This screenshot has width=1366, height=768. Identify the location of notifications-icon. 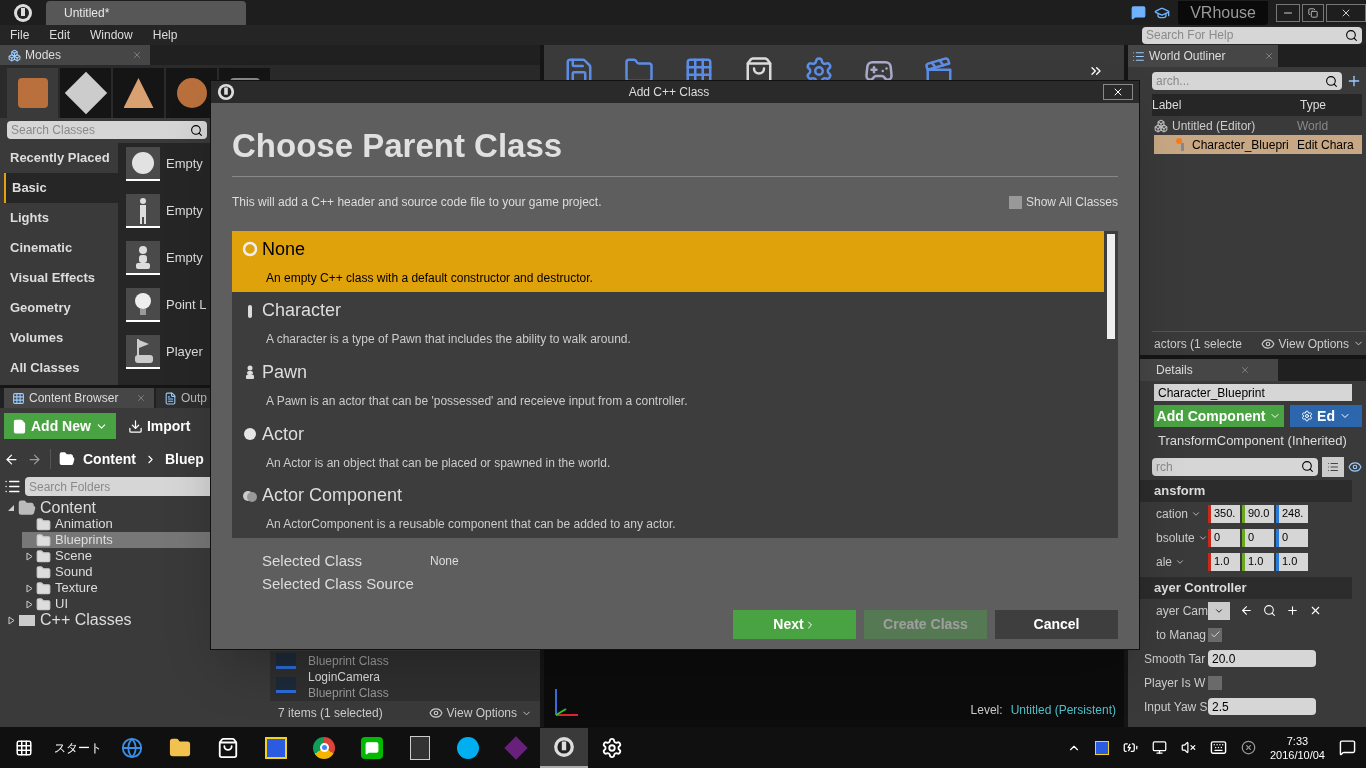
(1347, 747).